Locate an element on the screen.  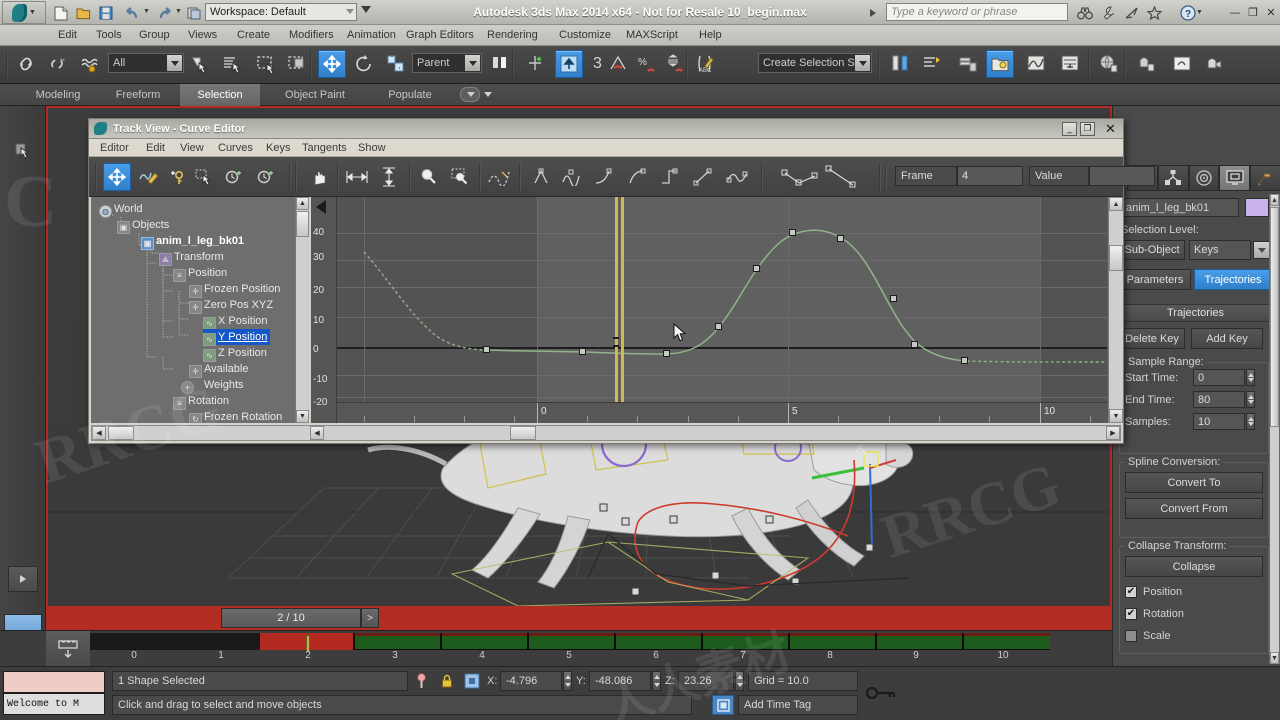
ribbon-tab-modeling: Modeling is located at coordinates (58, 95).